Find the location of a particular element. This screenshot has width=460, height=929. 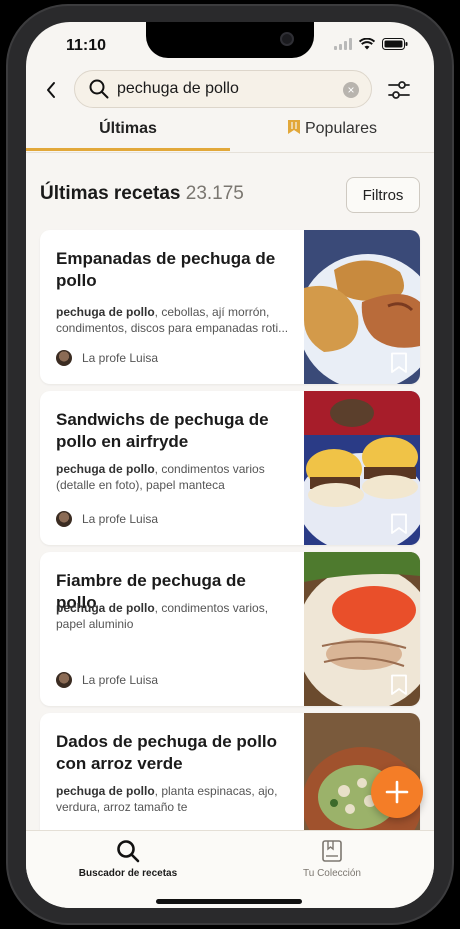

tab-recipe-search-label: Buscador de recetas is located at coordinates (128, 873).